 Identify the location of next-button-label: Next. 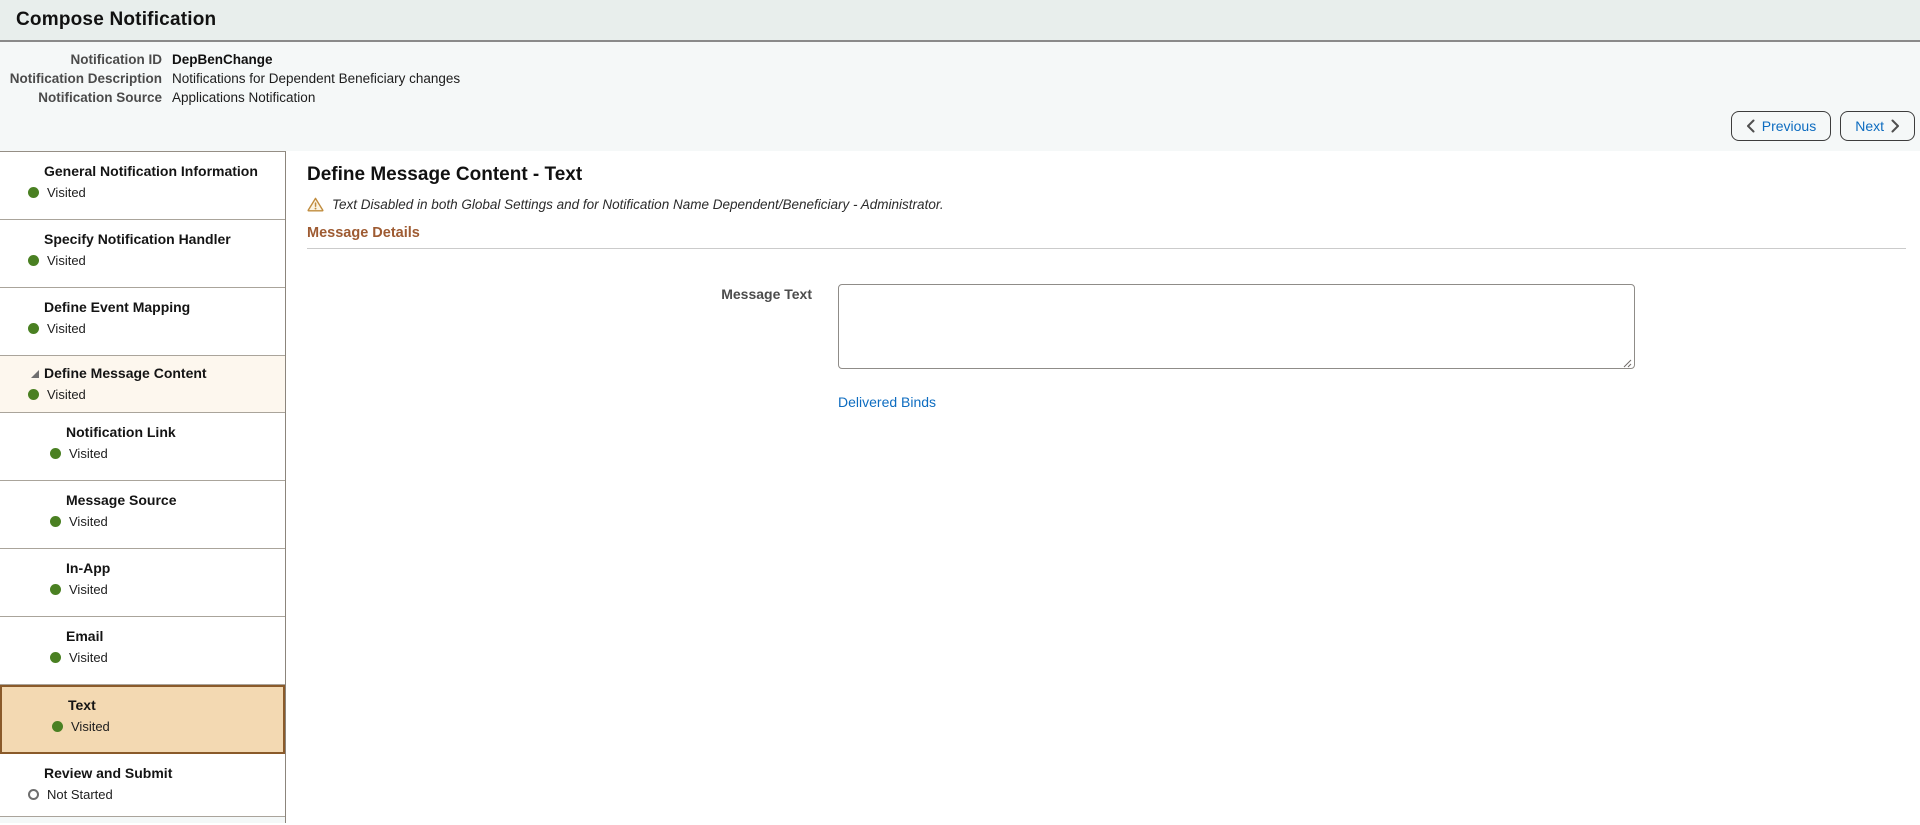
(1869, 126).